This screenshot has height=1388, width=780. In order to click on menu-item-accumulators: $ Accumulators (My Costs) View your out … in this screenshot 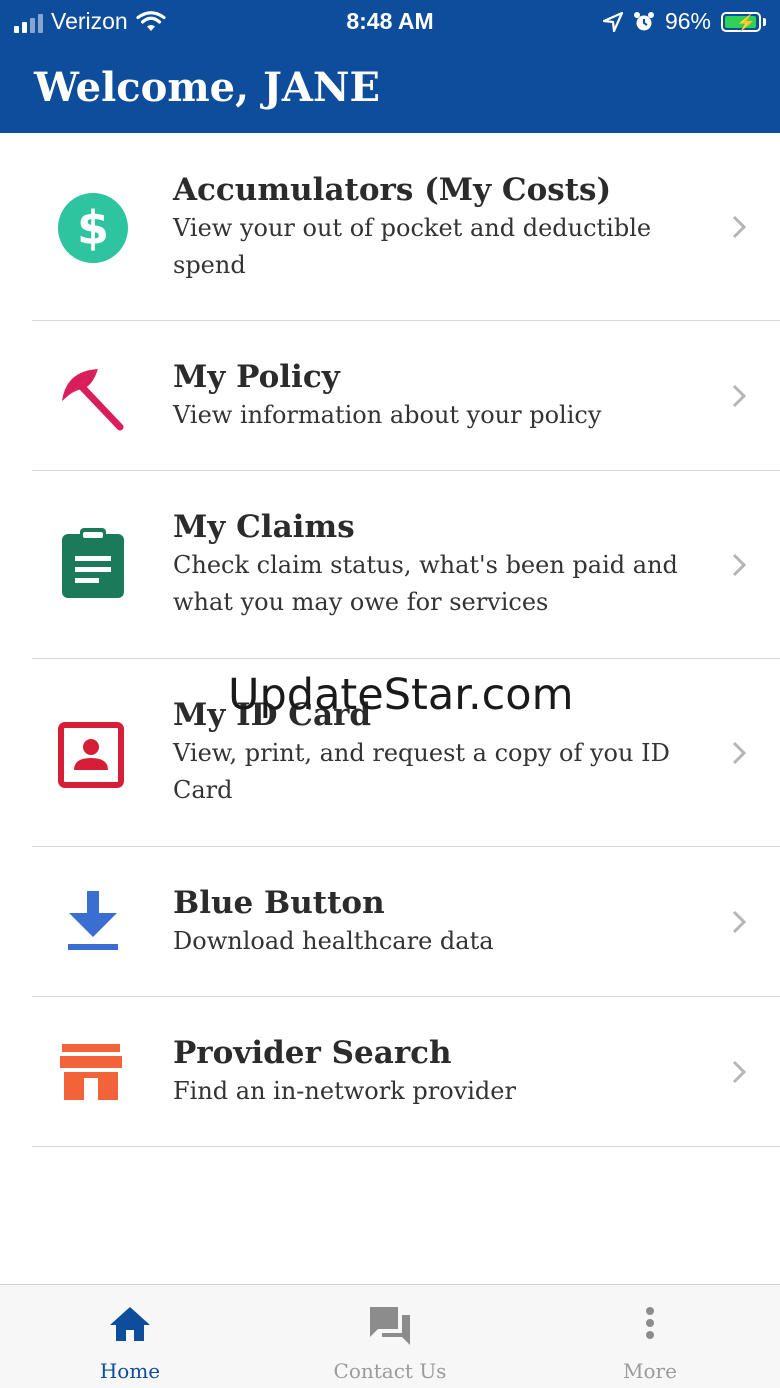, I will do `click(406, 227)`.